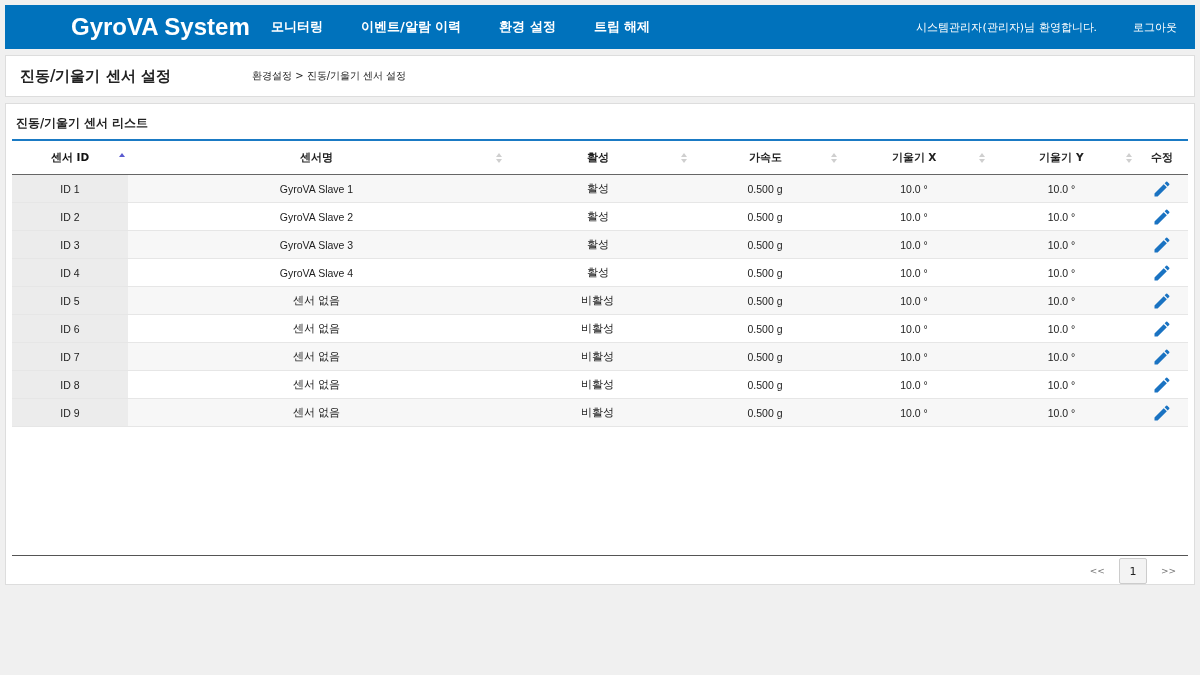 This screenshot has height=675, width=1200. I want to click on table-cell: ID 2, so click(70, 216).